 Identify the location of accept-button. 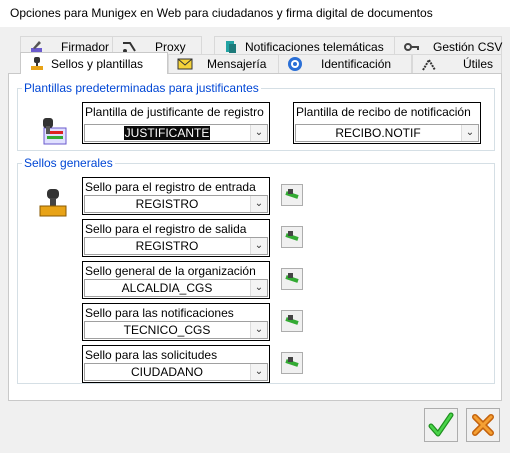
(441, 425).